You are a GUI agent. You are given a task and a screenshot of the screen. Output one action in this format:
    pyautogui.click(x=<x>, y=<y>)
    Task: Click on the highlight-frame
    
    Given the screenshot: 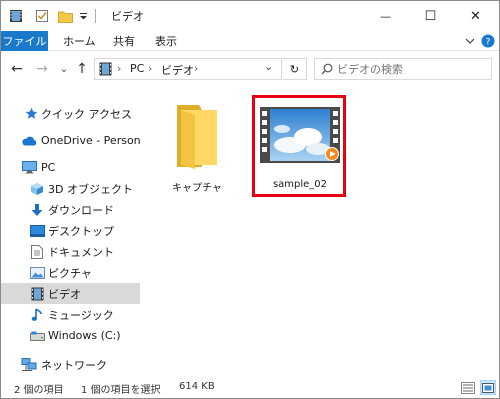 What is the action you would take?
    pyautogui.click(x=299, y=146)
    